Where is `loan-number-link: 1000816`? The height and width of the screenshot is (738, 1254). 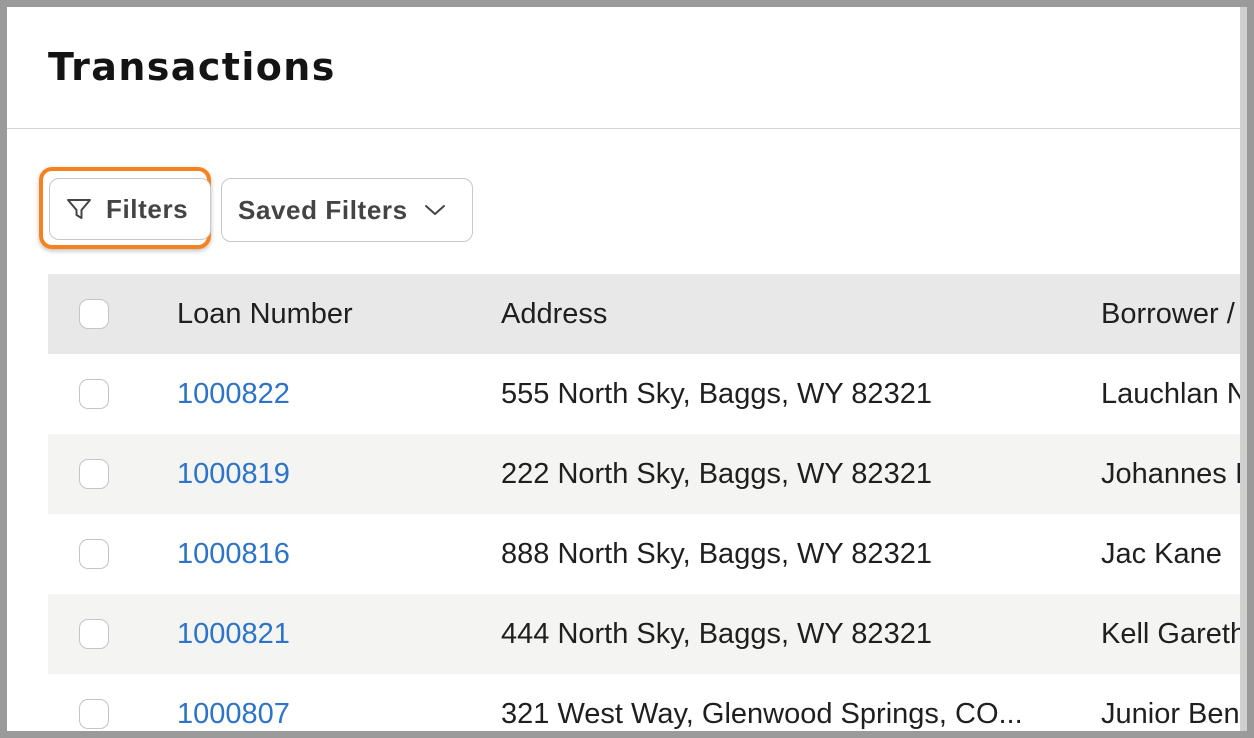
loan-number-link: 1000816 is located at coordinates (233, 554).